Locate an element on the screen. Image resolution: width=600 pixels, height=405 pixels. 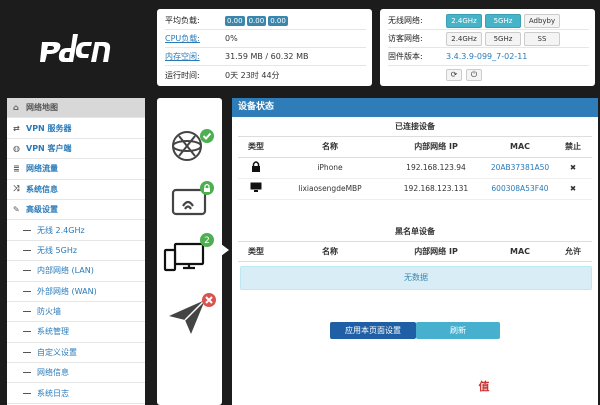
refresh-icon: ⟳ is located at coordinates (454, 75).